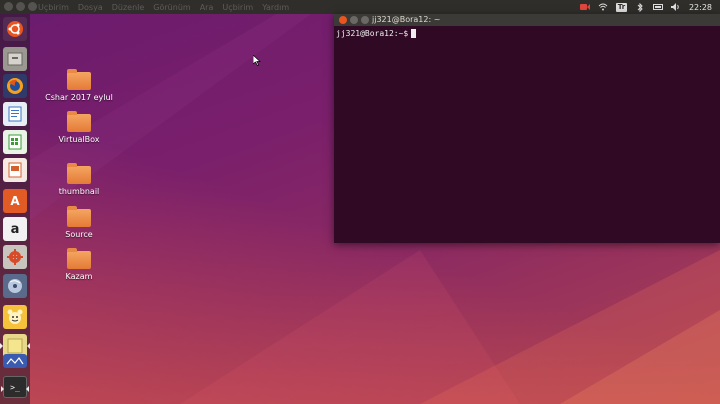 This screenshot has width=720, height=404. I want to click on terminal-cursor, so click(414, 33).